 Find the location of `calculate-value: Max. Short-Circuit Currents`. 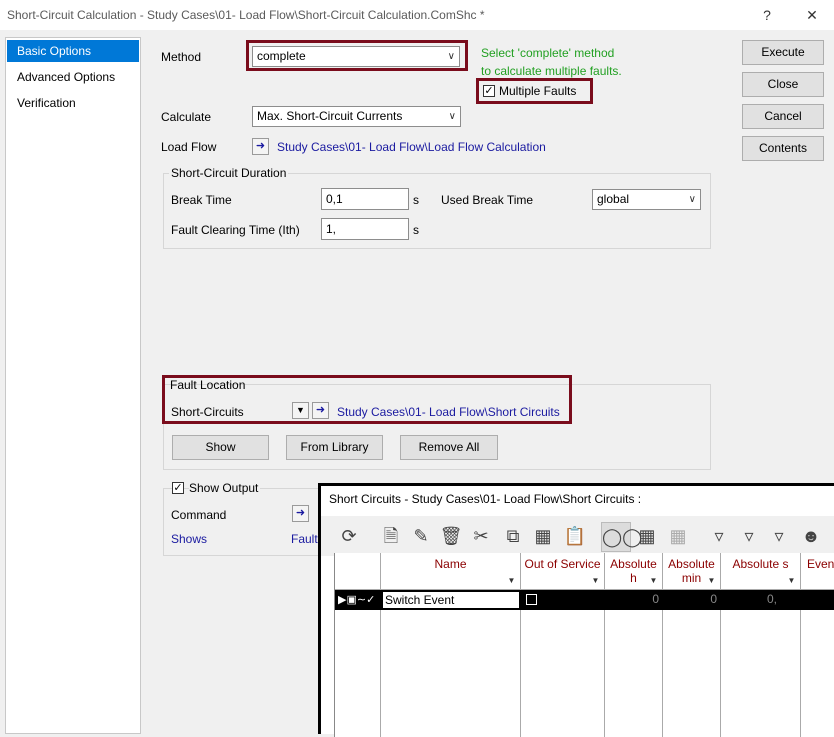

calculate-value: Max. Short-Circuit Currents is located at coordinates (330, 116).